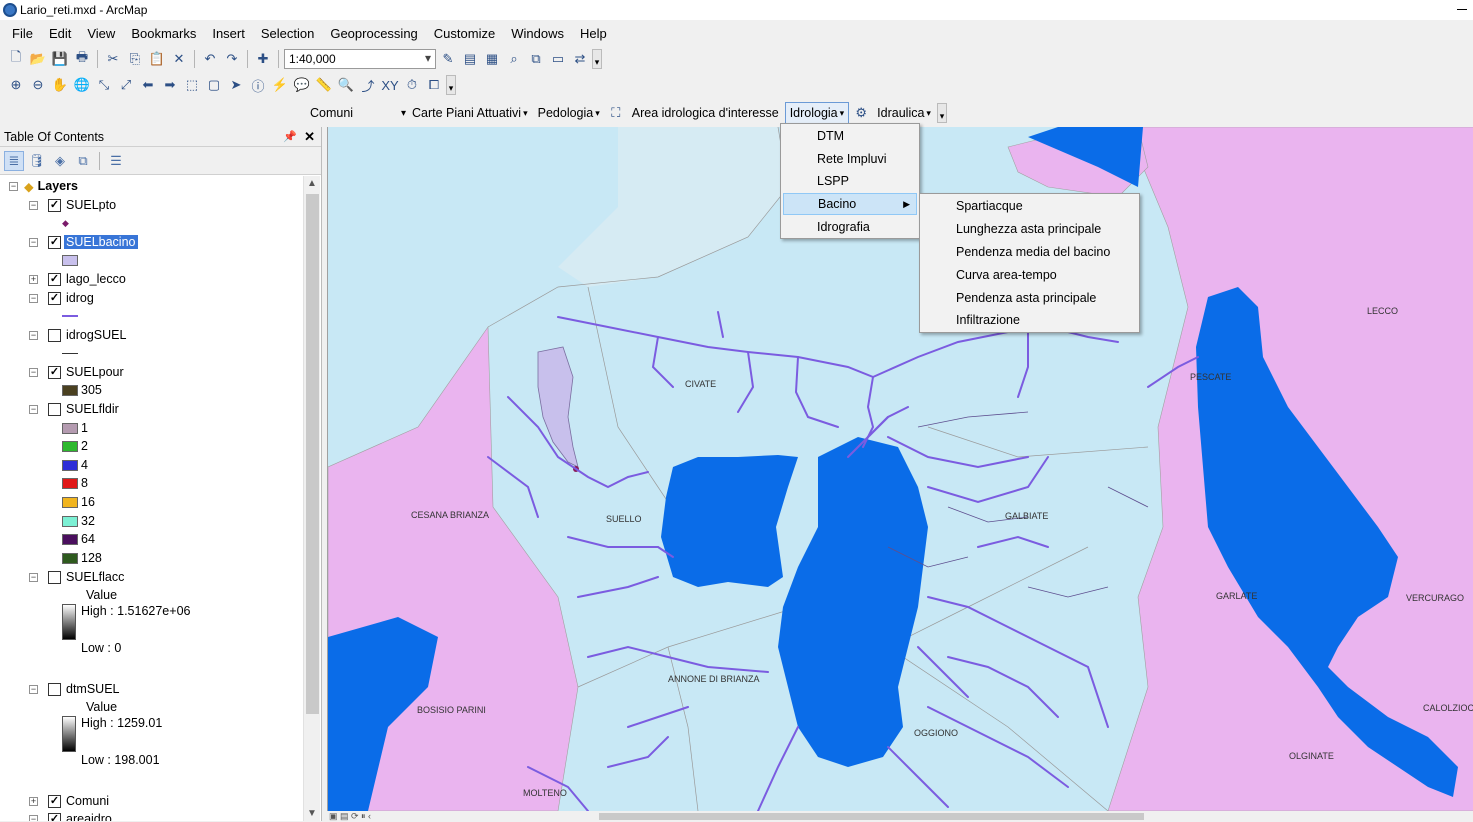 Image resolution: width=1473 pixels, height=822 pixels. Describe the element at coordinates (360, 59) in the screenshot. I see `map-scale-combo: 1:40,000` at that location.